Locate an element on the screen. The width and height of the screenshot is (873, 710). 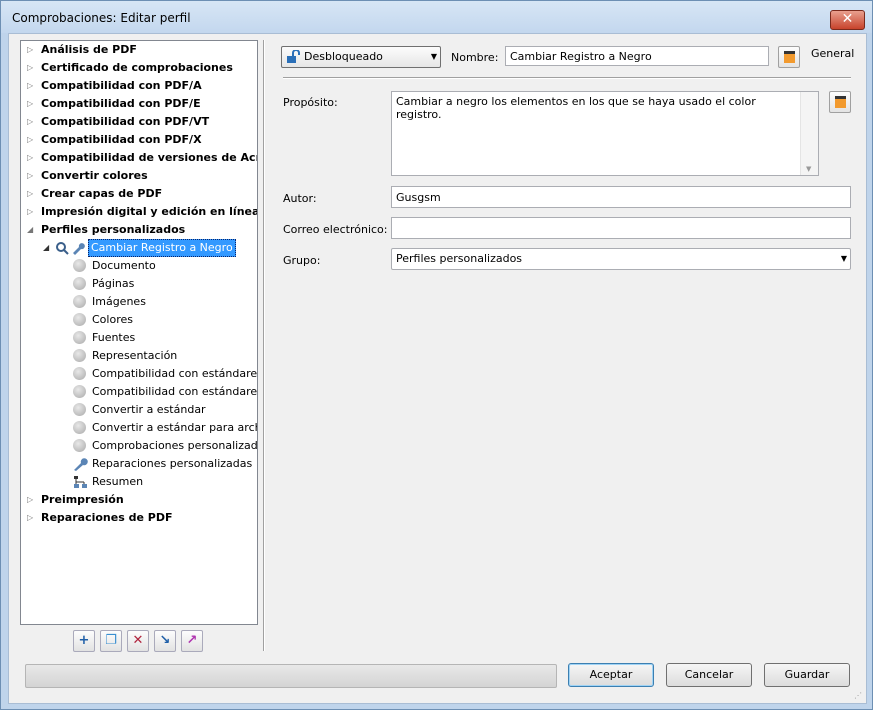
tree-child-label: Representación is located at coordinates (135, 355).